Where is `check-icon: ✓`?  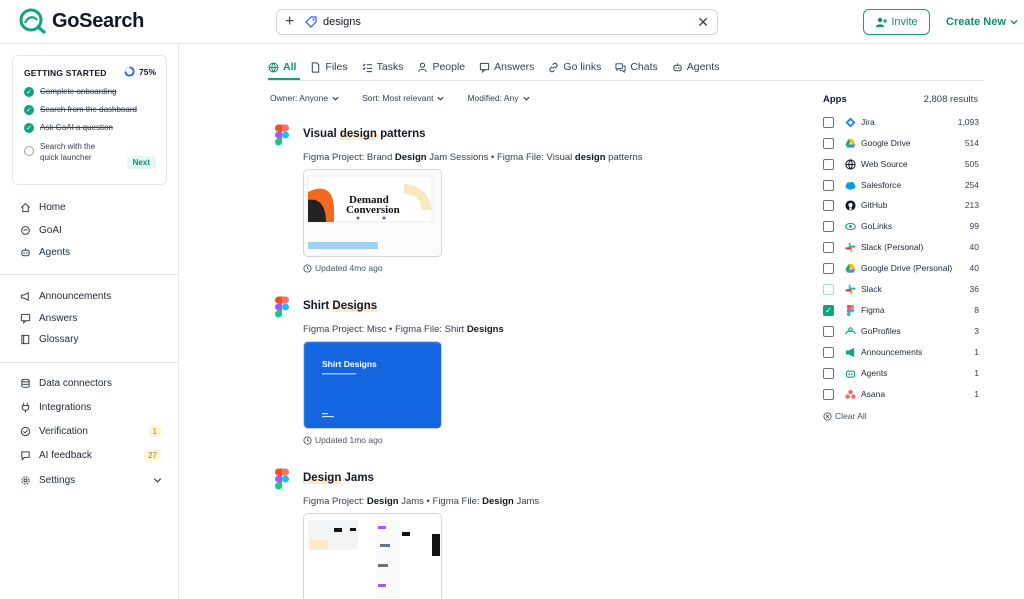 check-icon: ✓ is located at coordinates (29, 128).